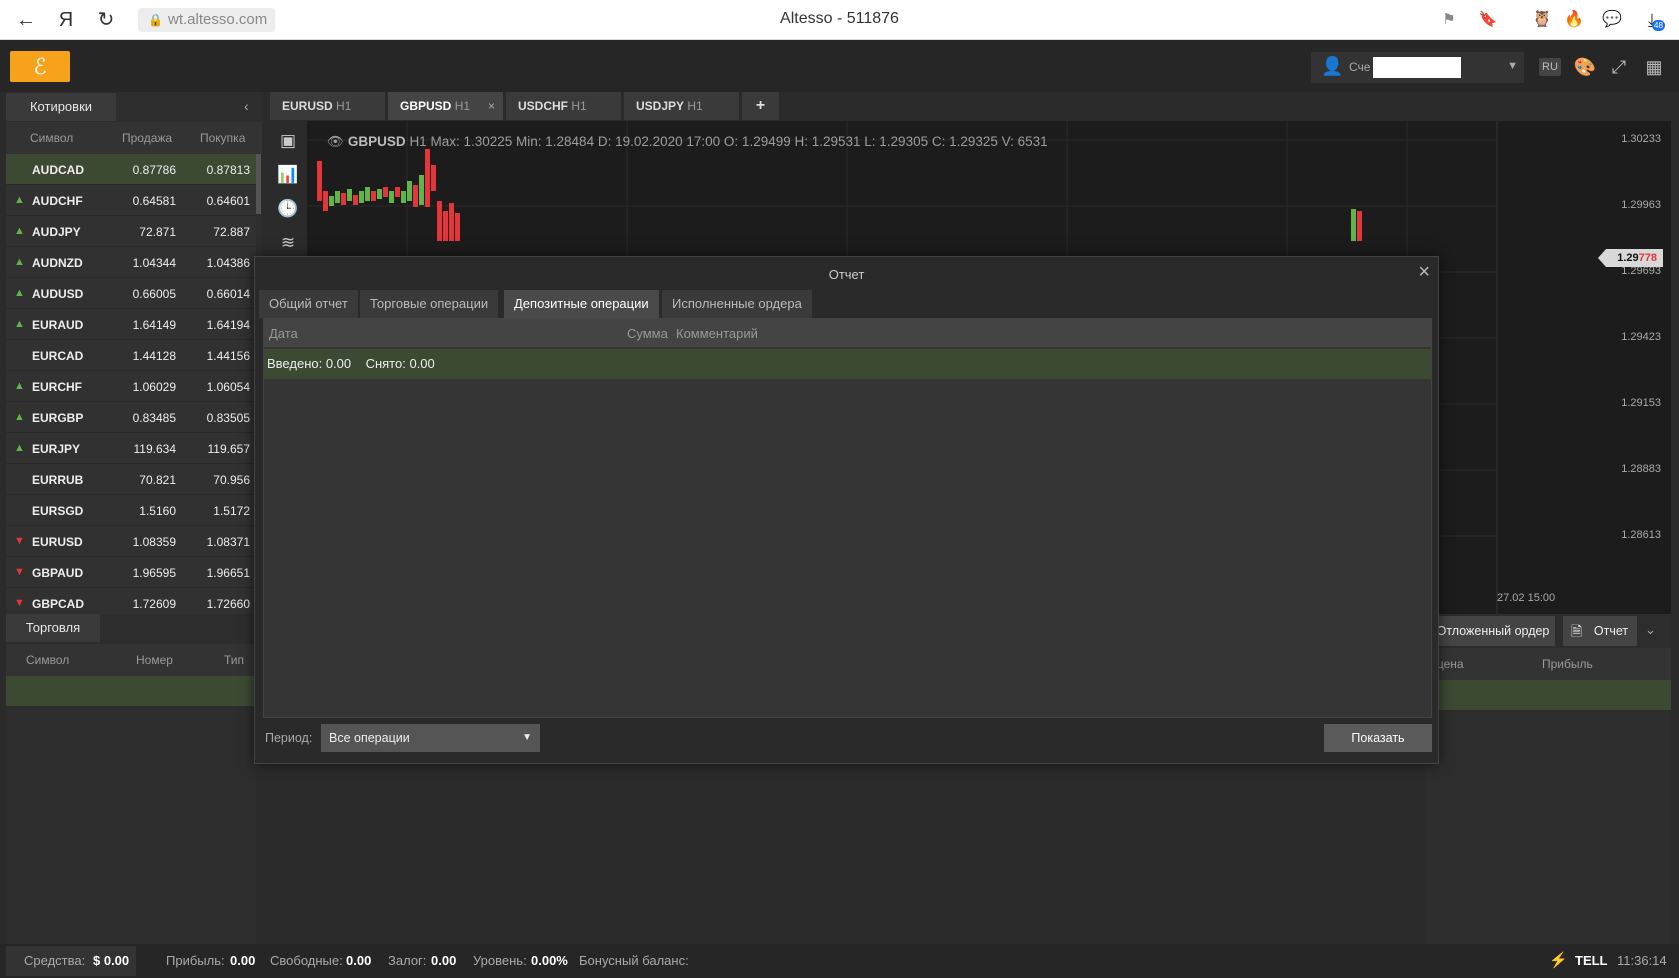 The width and height of the screenshot is (1679, 978). I want to click on period-select: Все операции ▼, so click(430, 738).